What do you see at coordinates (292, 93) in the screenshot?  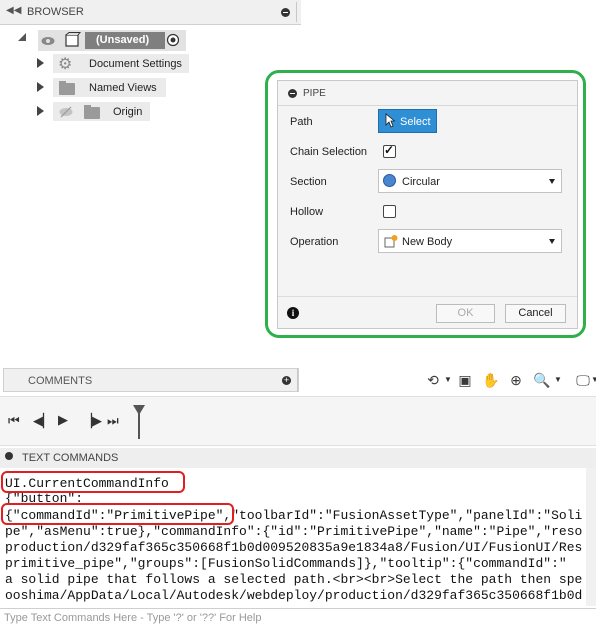 I see `dialog-collapse-button` at bounding box center [292, 93].